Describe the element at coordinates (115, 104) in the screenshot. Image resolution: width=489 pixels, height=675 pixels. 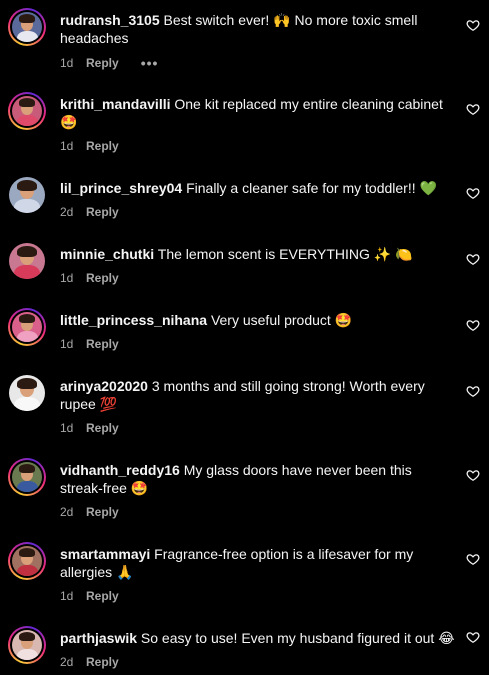
I see `comment-username: krithi_mandavilli` at that location.